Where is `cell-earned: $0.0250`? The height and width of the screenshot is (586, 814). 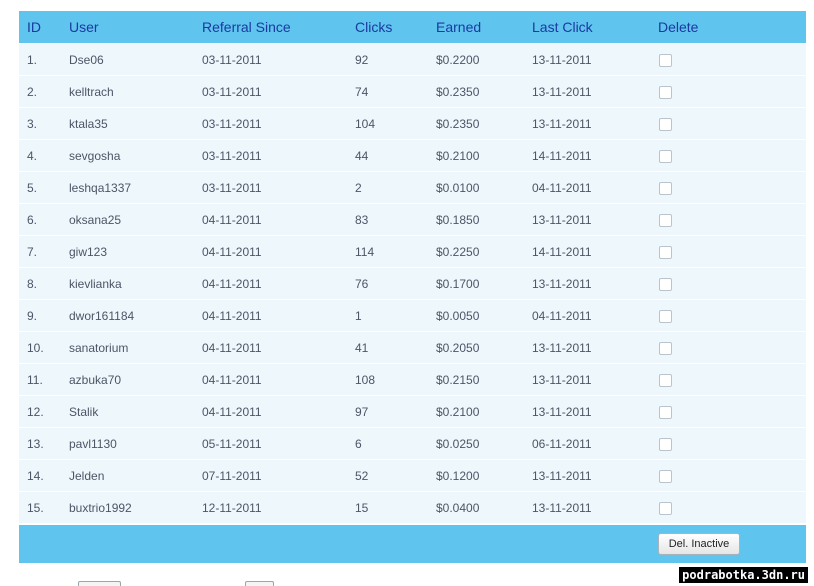
cell-earned: $0.0250 is located at coordinates (458, 443).